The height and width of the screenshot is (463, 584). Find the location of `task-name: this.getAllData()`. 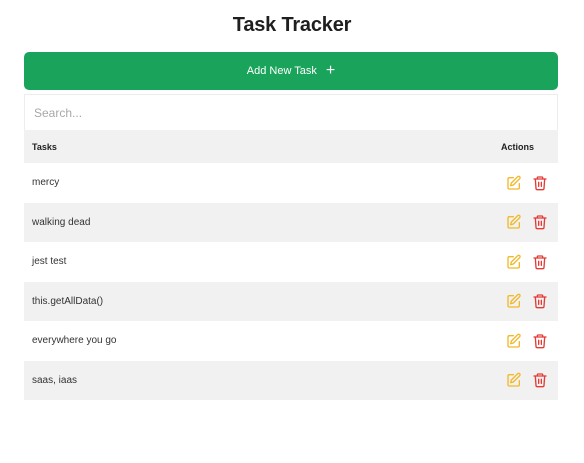

task-name: this.getAllData() is located at coordinates (68, 301).